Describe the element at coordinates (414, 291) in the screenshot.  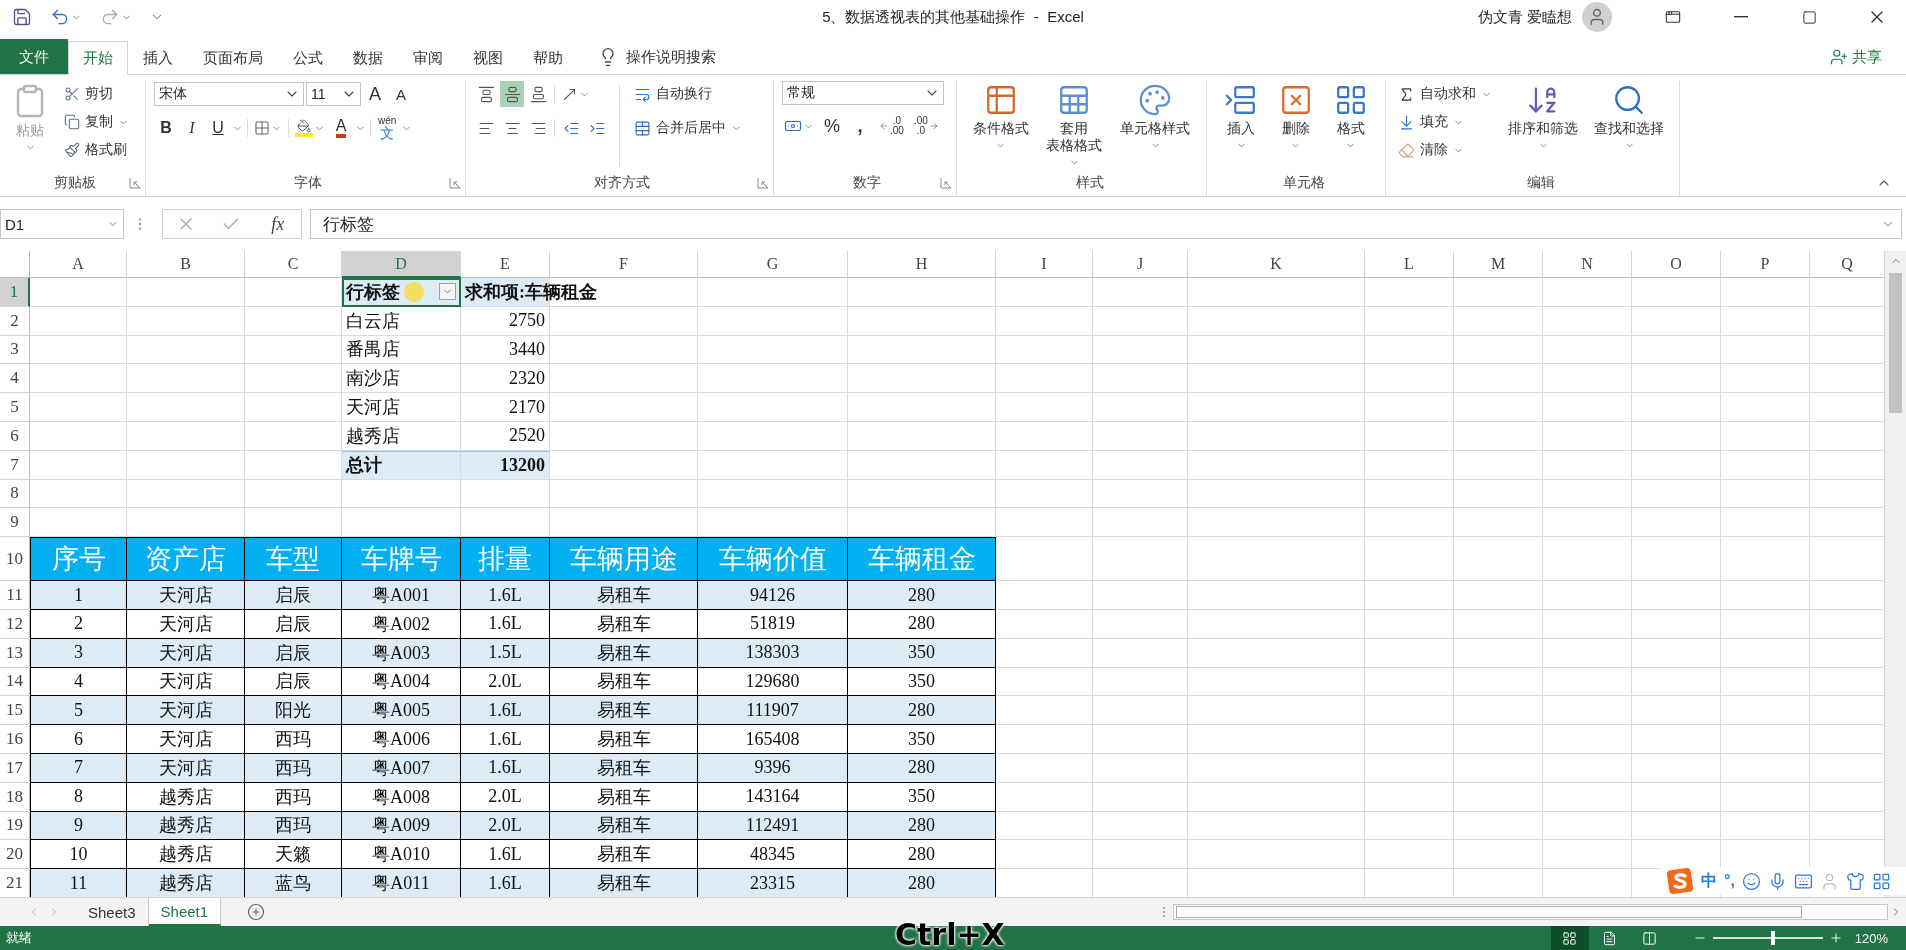
I see `cursor-highlight-icon` at that location.